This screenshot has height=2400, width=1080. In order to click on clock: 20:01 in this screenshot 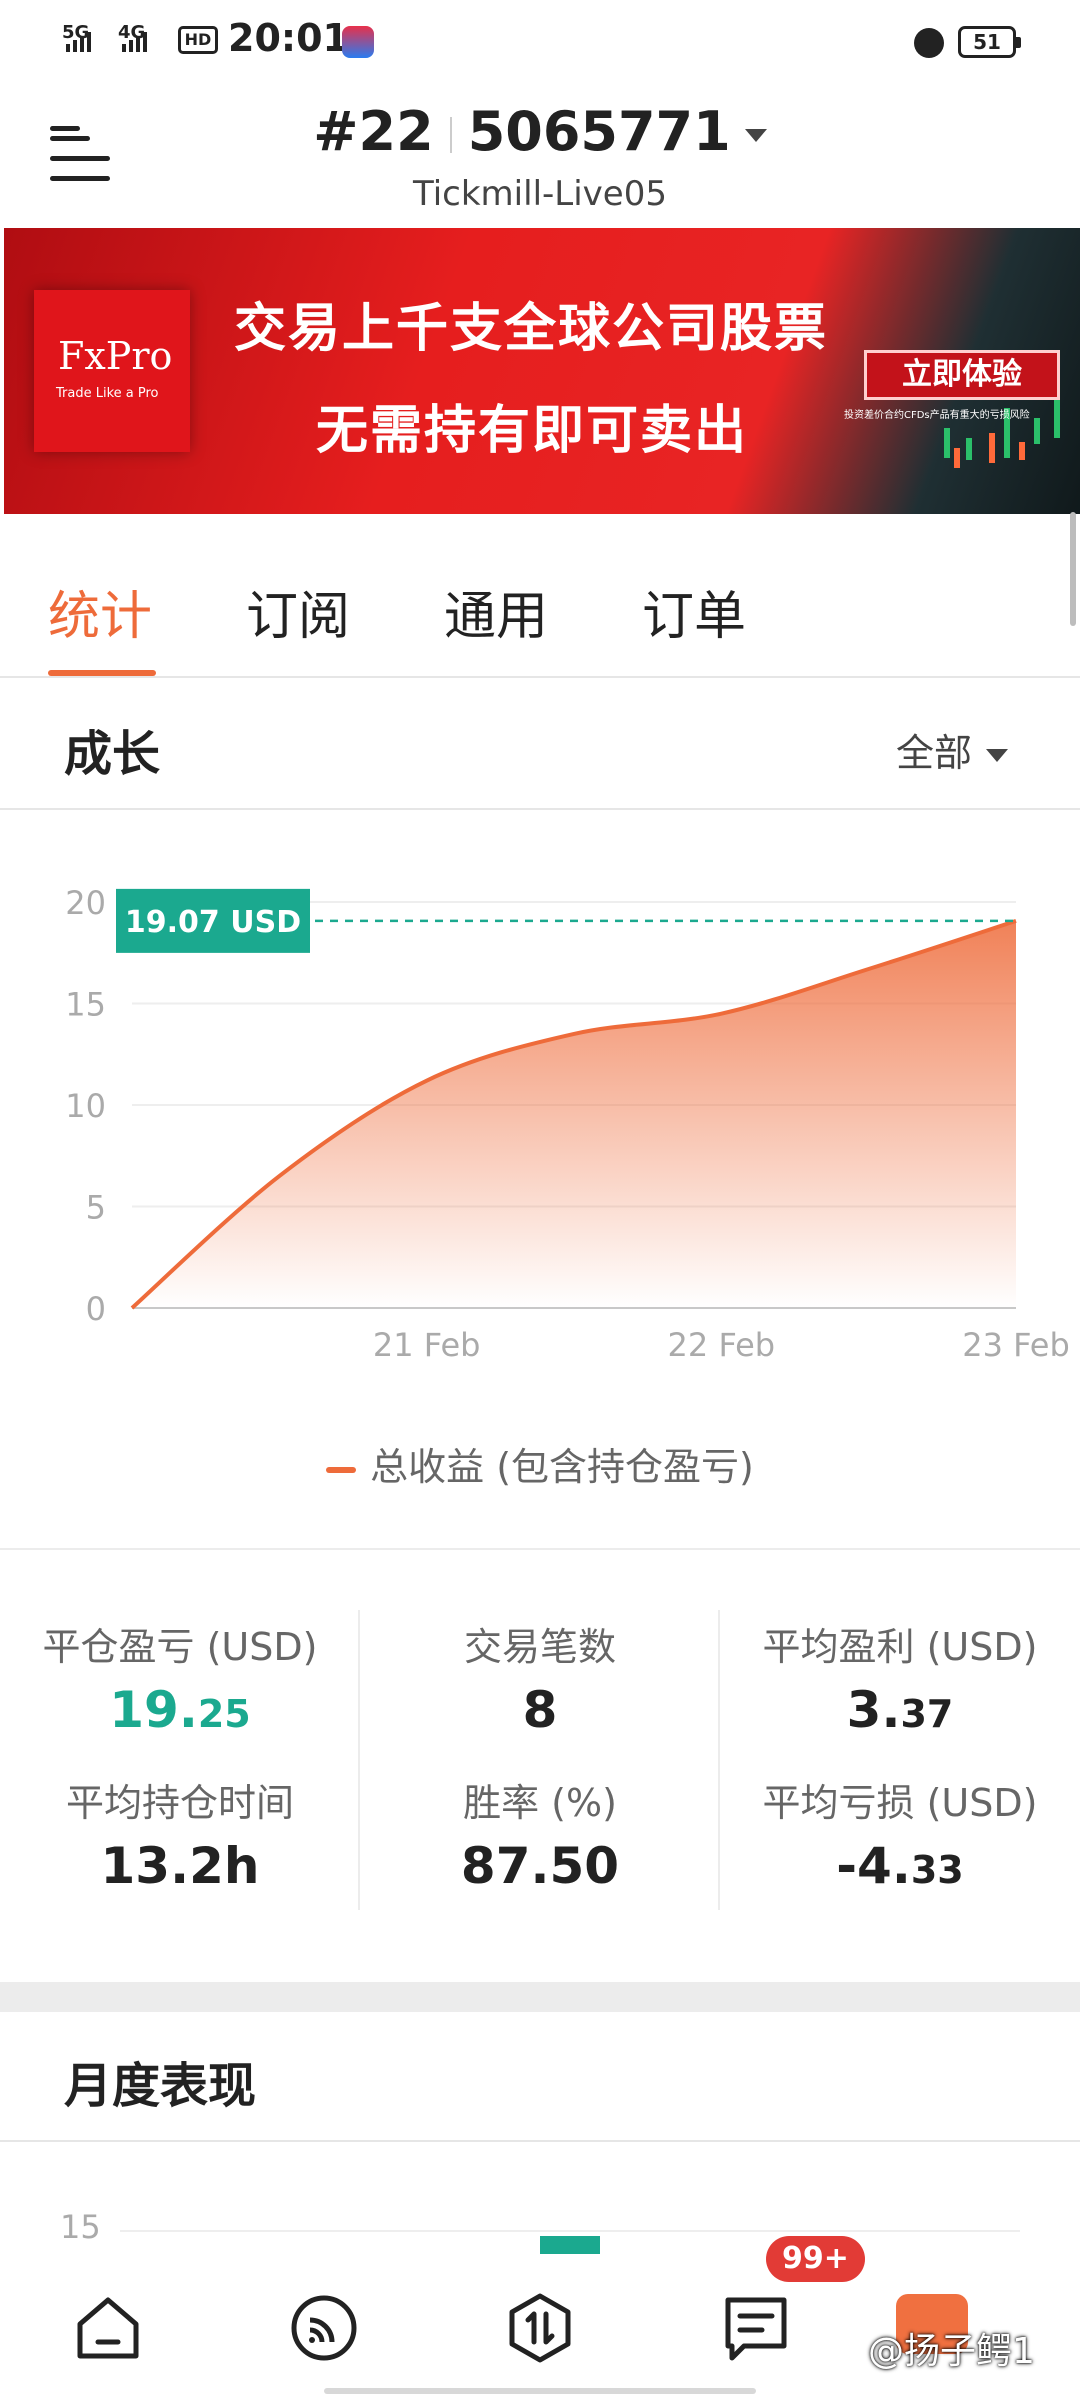, I will do `click(288, 38)`.